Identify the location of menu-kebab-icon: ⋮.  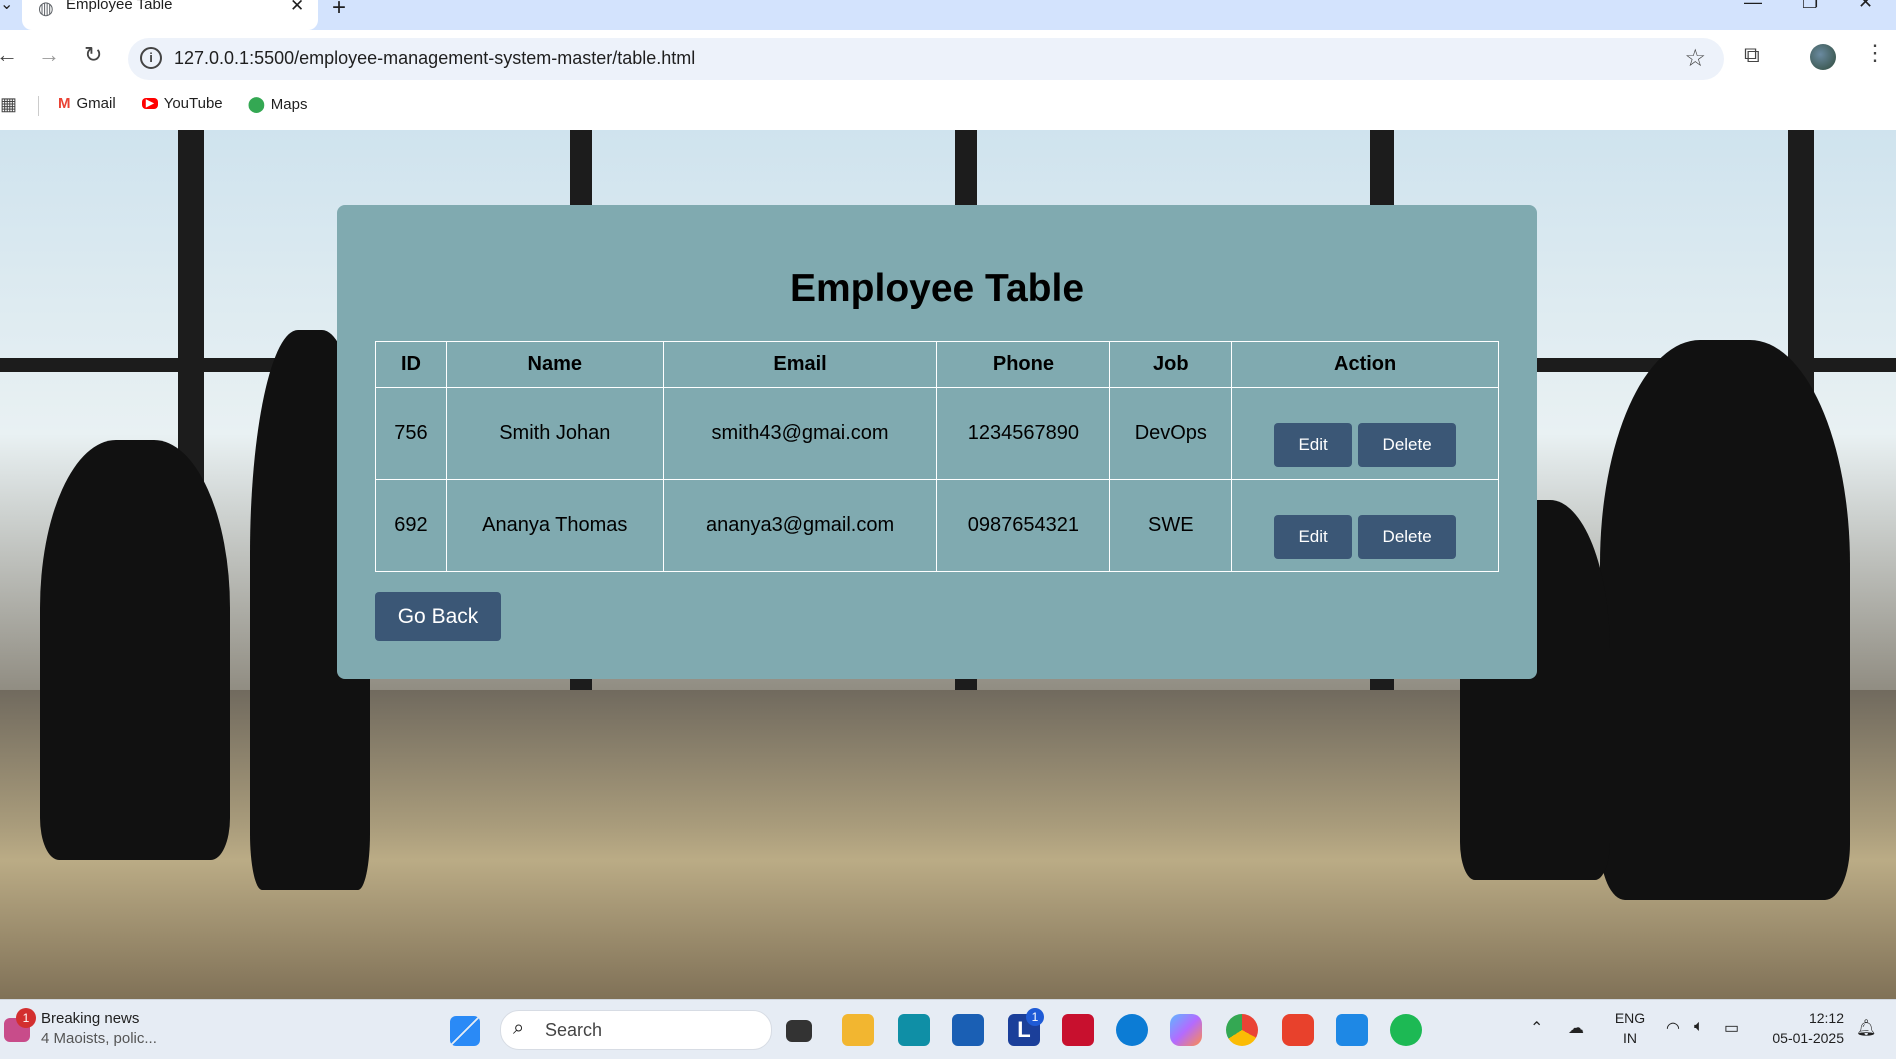
(1875, 53).